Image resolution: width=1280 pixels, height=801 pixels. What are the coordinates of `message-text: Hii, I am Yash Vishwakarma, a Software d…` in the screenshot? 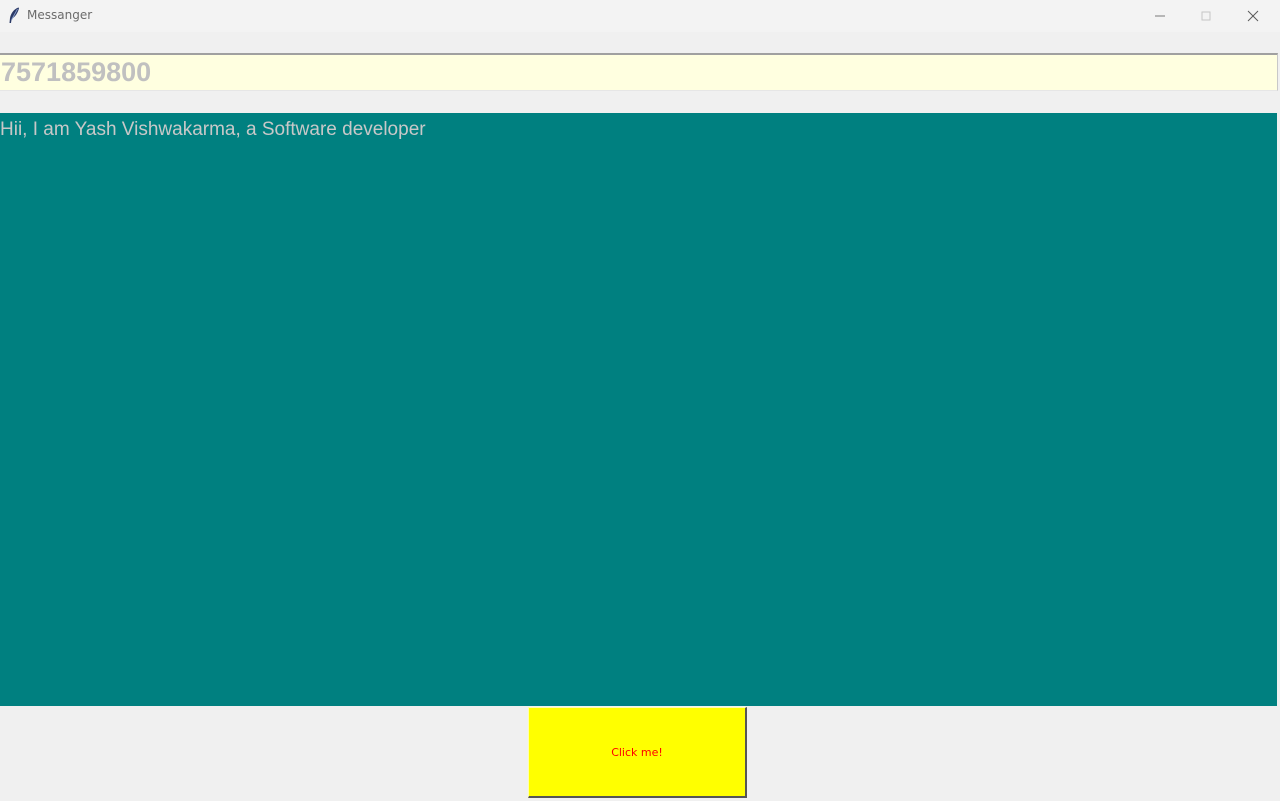 It's located at (213, 129).